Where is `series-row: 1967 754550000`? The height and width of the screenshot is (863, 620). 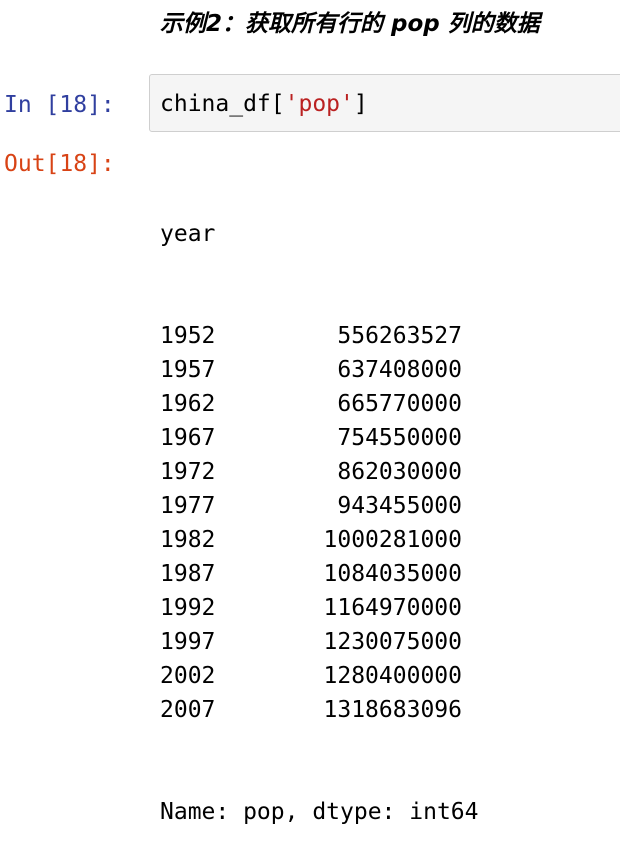 series-row: 1967 754550000 is located at coordinates (319, 438).